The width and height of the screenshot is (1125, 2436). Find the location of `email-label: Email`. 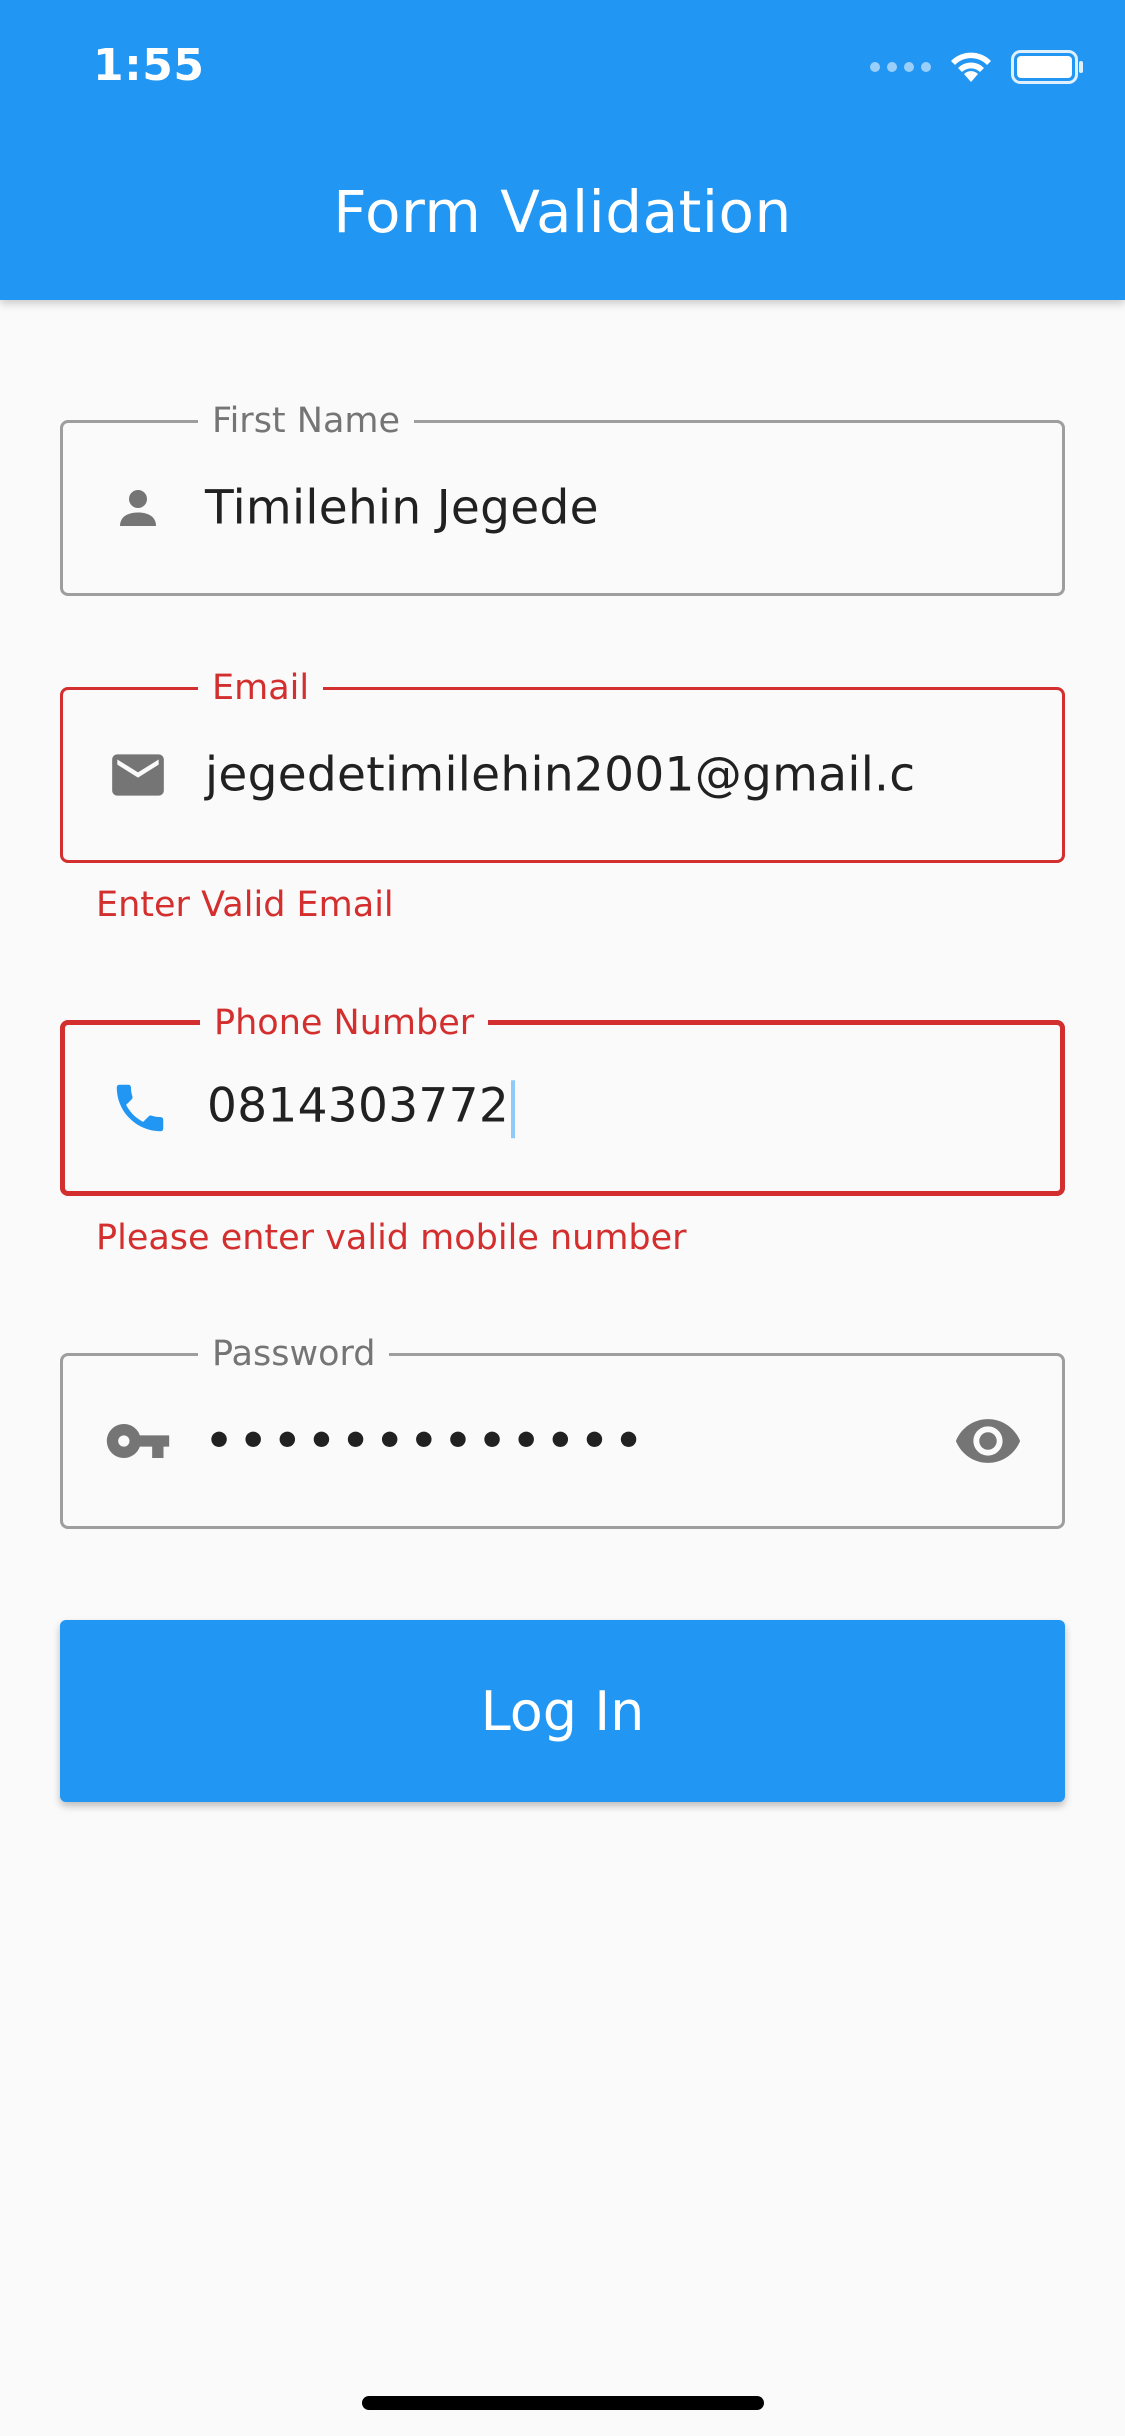

email-label: Email is located at coordinates (261, 688).